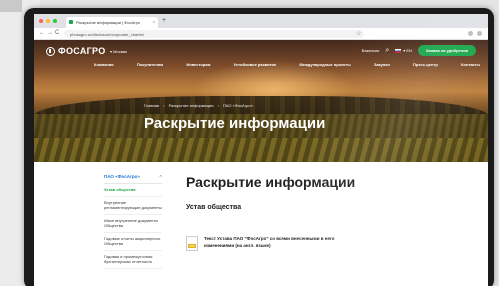 The image size is (499, 286). Describe the element at coordinates (133, 242) in the screenshot. I see `sidebar-item-annual-reports: Годовые отчеты акционерного Общества` at that location.